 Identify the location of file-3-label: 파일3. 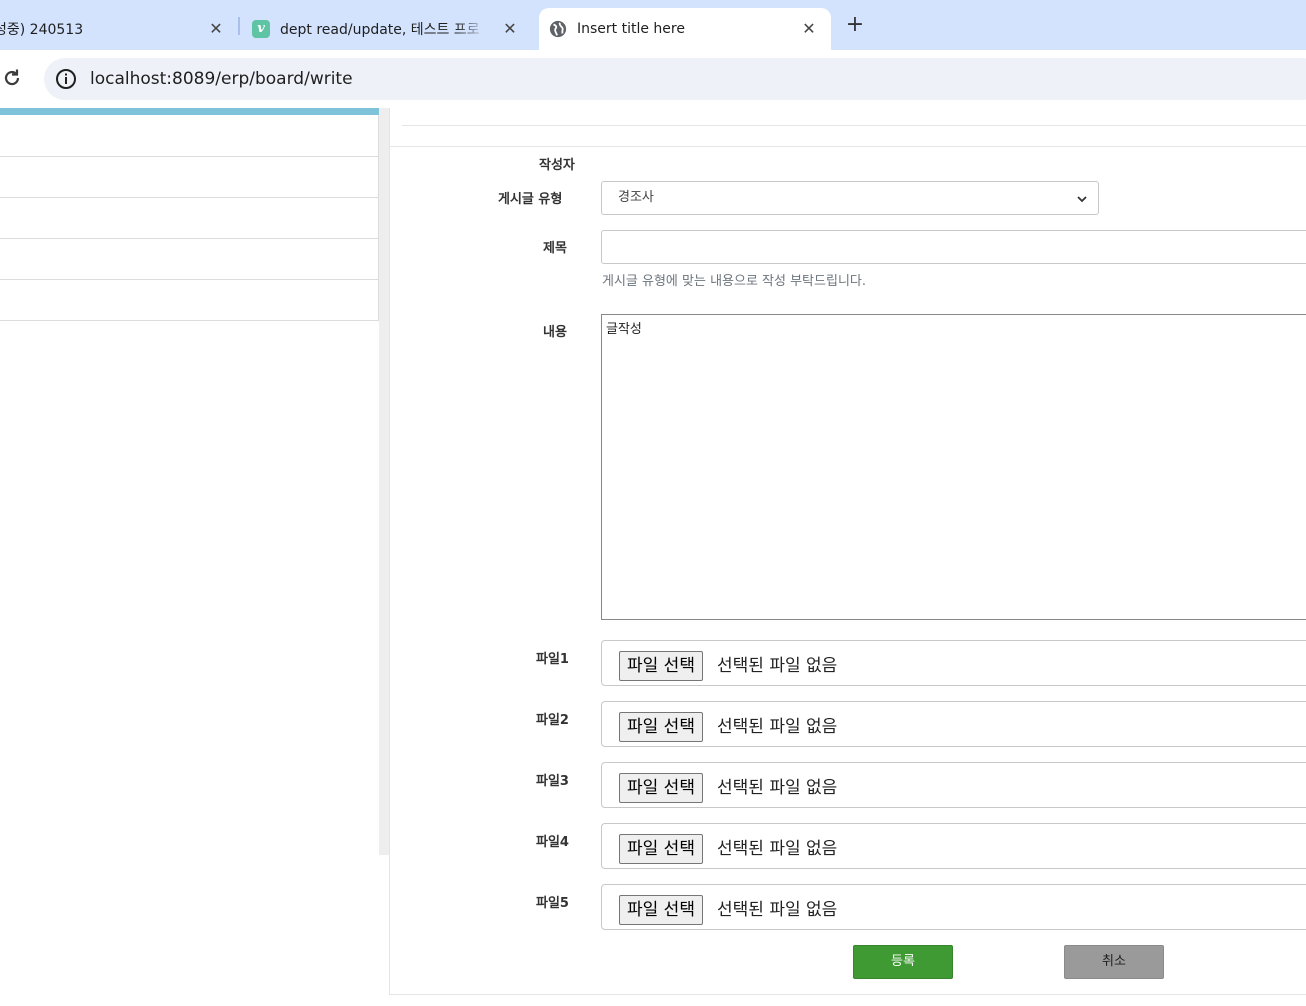
(552, 781).